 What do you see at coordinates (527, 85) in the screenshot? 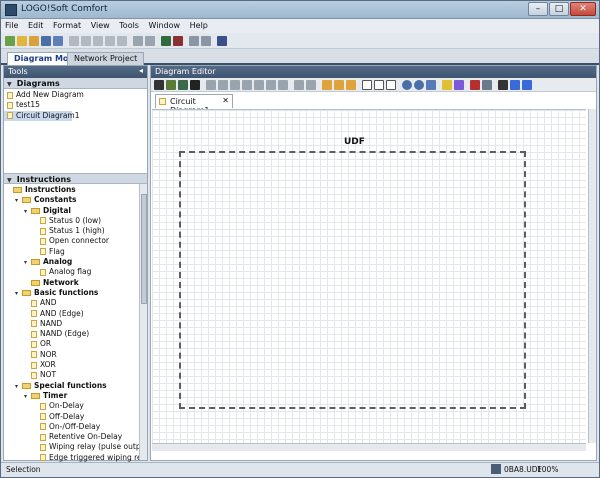
I see `move-down-icon` at bounding box center [527, 85].